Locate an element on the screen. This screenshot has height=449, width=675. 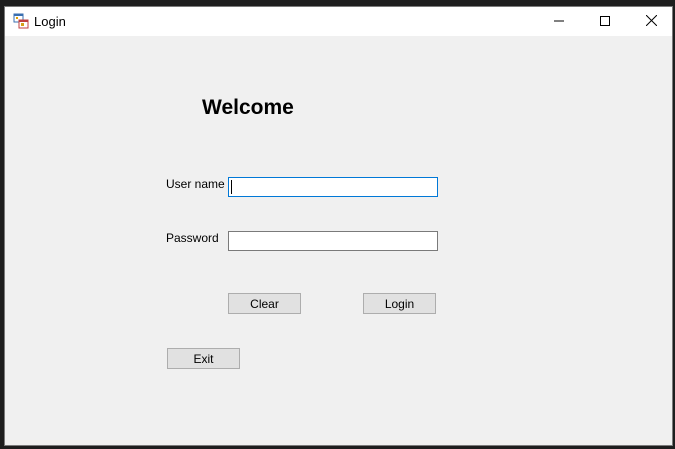
minimize-button is located at coordinates (559, 21).